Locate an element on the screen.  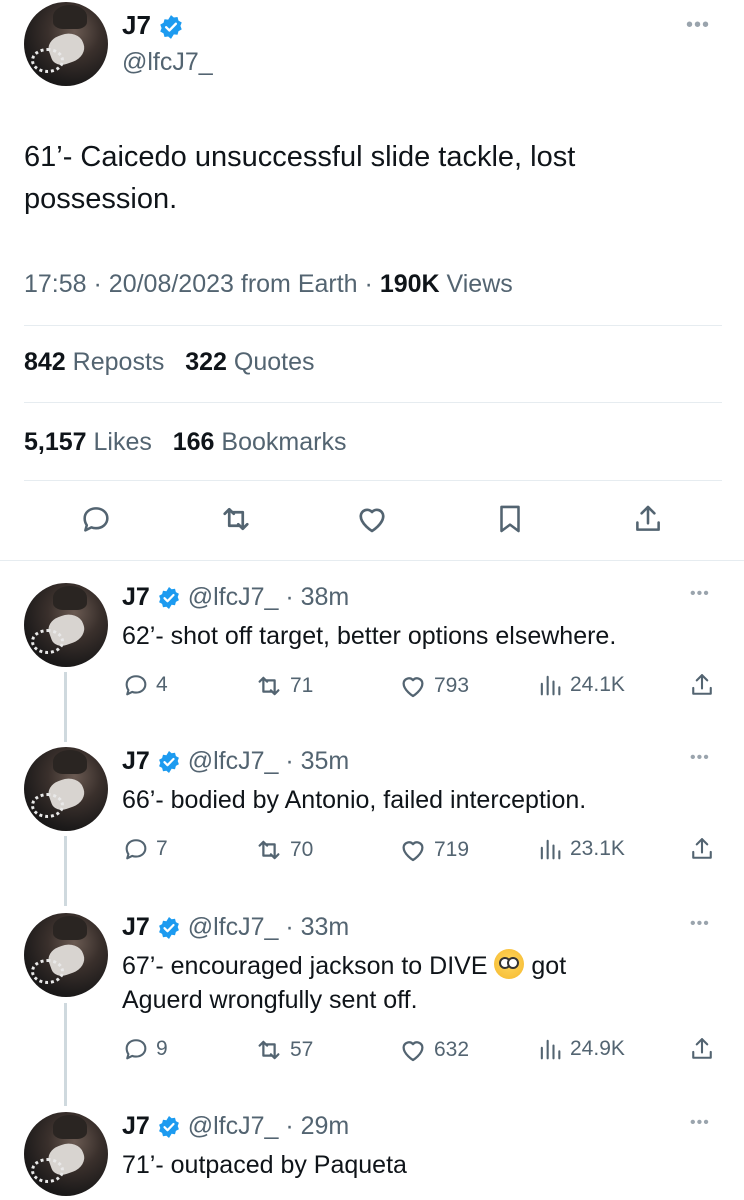
reply-age: 33m is located at coordinates (325, 927).